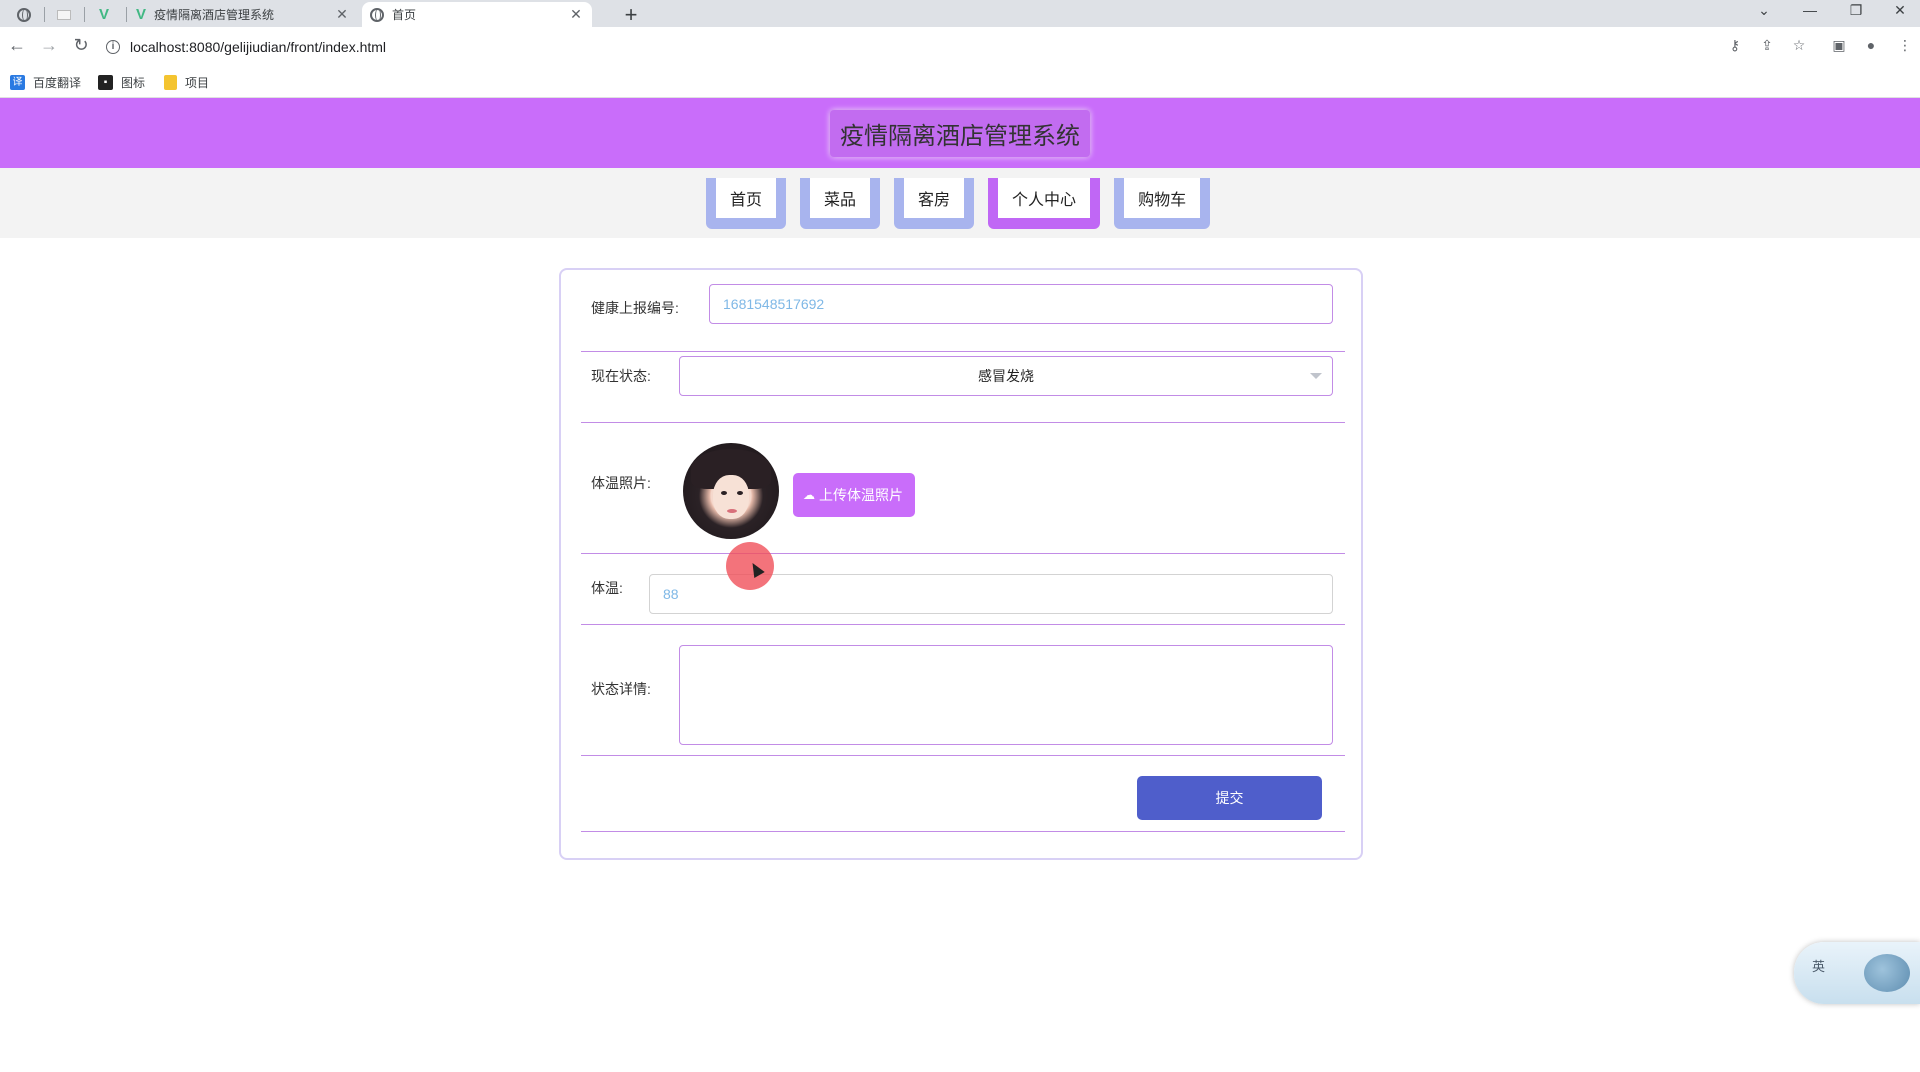  I want to click on main-nav: 首页 菜品 客房 个人中心 购物车, so click(960, 203).